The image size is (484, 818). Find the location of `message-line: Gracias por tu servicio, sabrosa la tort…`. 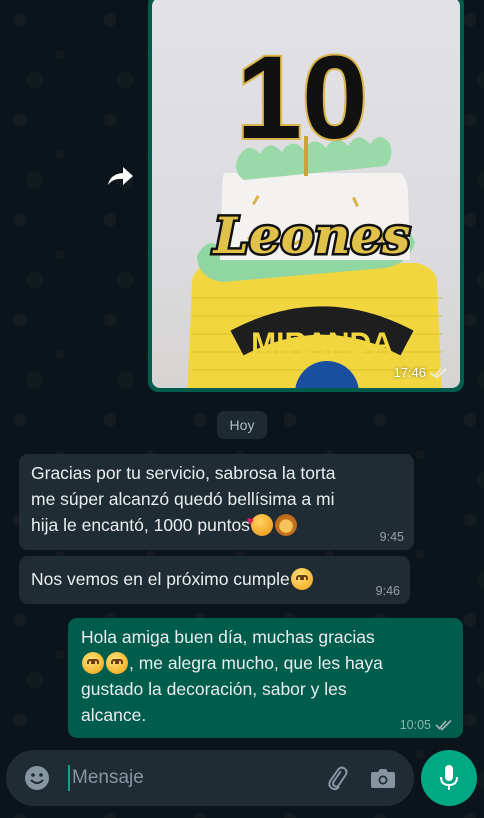

message-line: Gracias por tu servicio, sabrosa la tort… is located at coordinates (183, 473).